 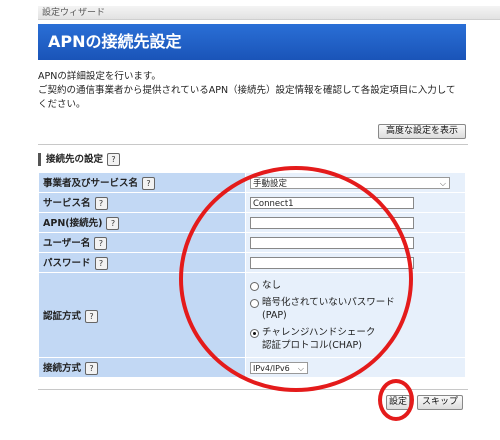 What do you see at coordinates (73, 223) in the screenshot?
I see `apn-label: APN(接続先)` at bounding box center [73, 223].